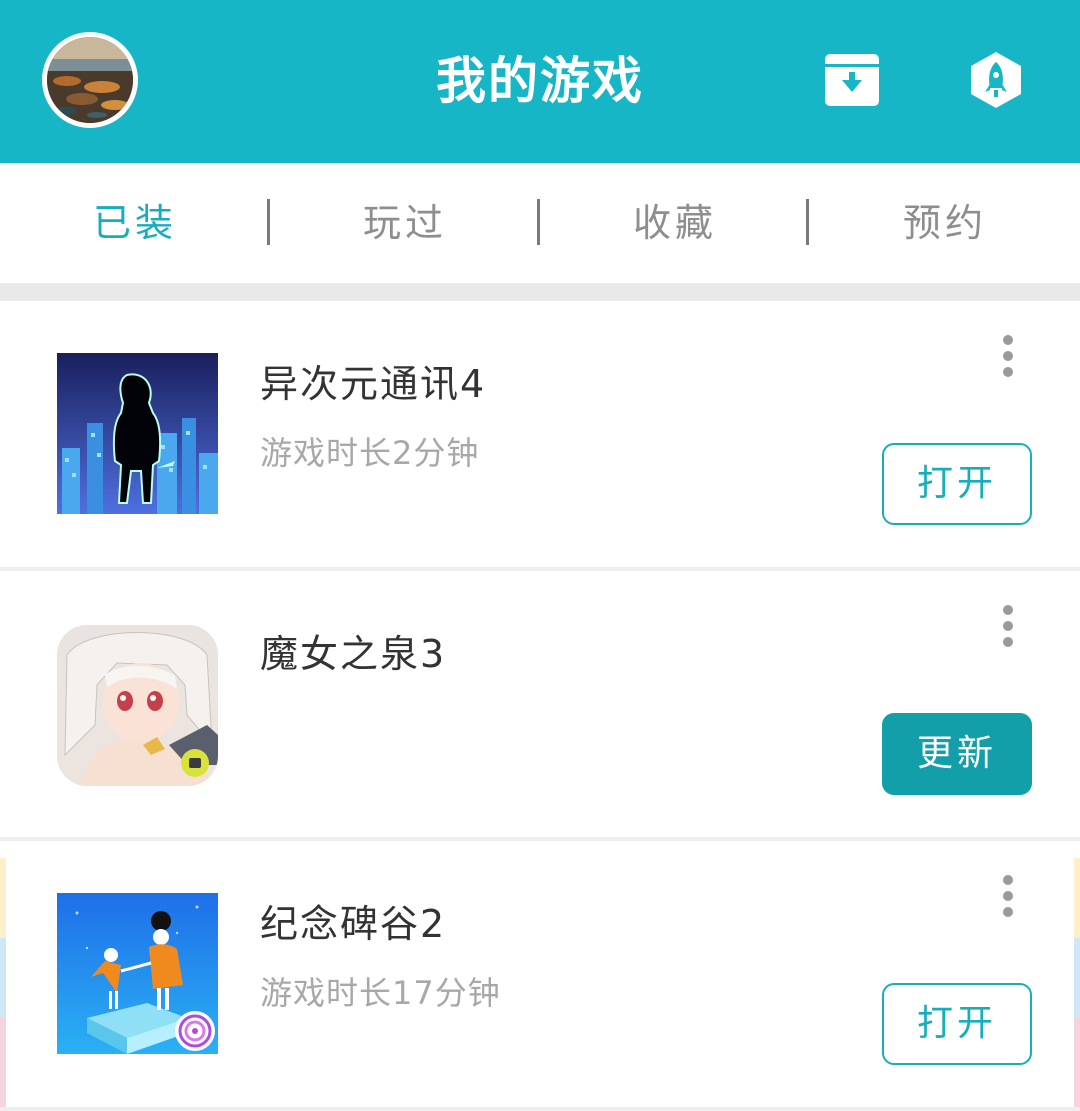 Image resolution: width=1080 pixels, height=1111 pixels. I want to click on playtime-label: 游戏时长2分钟, so click(370, 453).